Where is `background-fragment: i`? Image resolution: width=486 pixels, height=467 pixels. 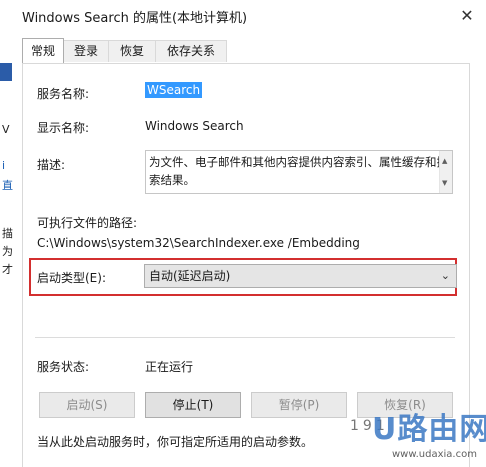 background-fragment: i is located at coordinates (4, 165).